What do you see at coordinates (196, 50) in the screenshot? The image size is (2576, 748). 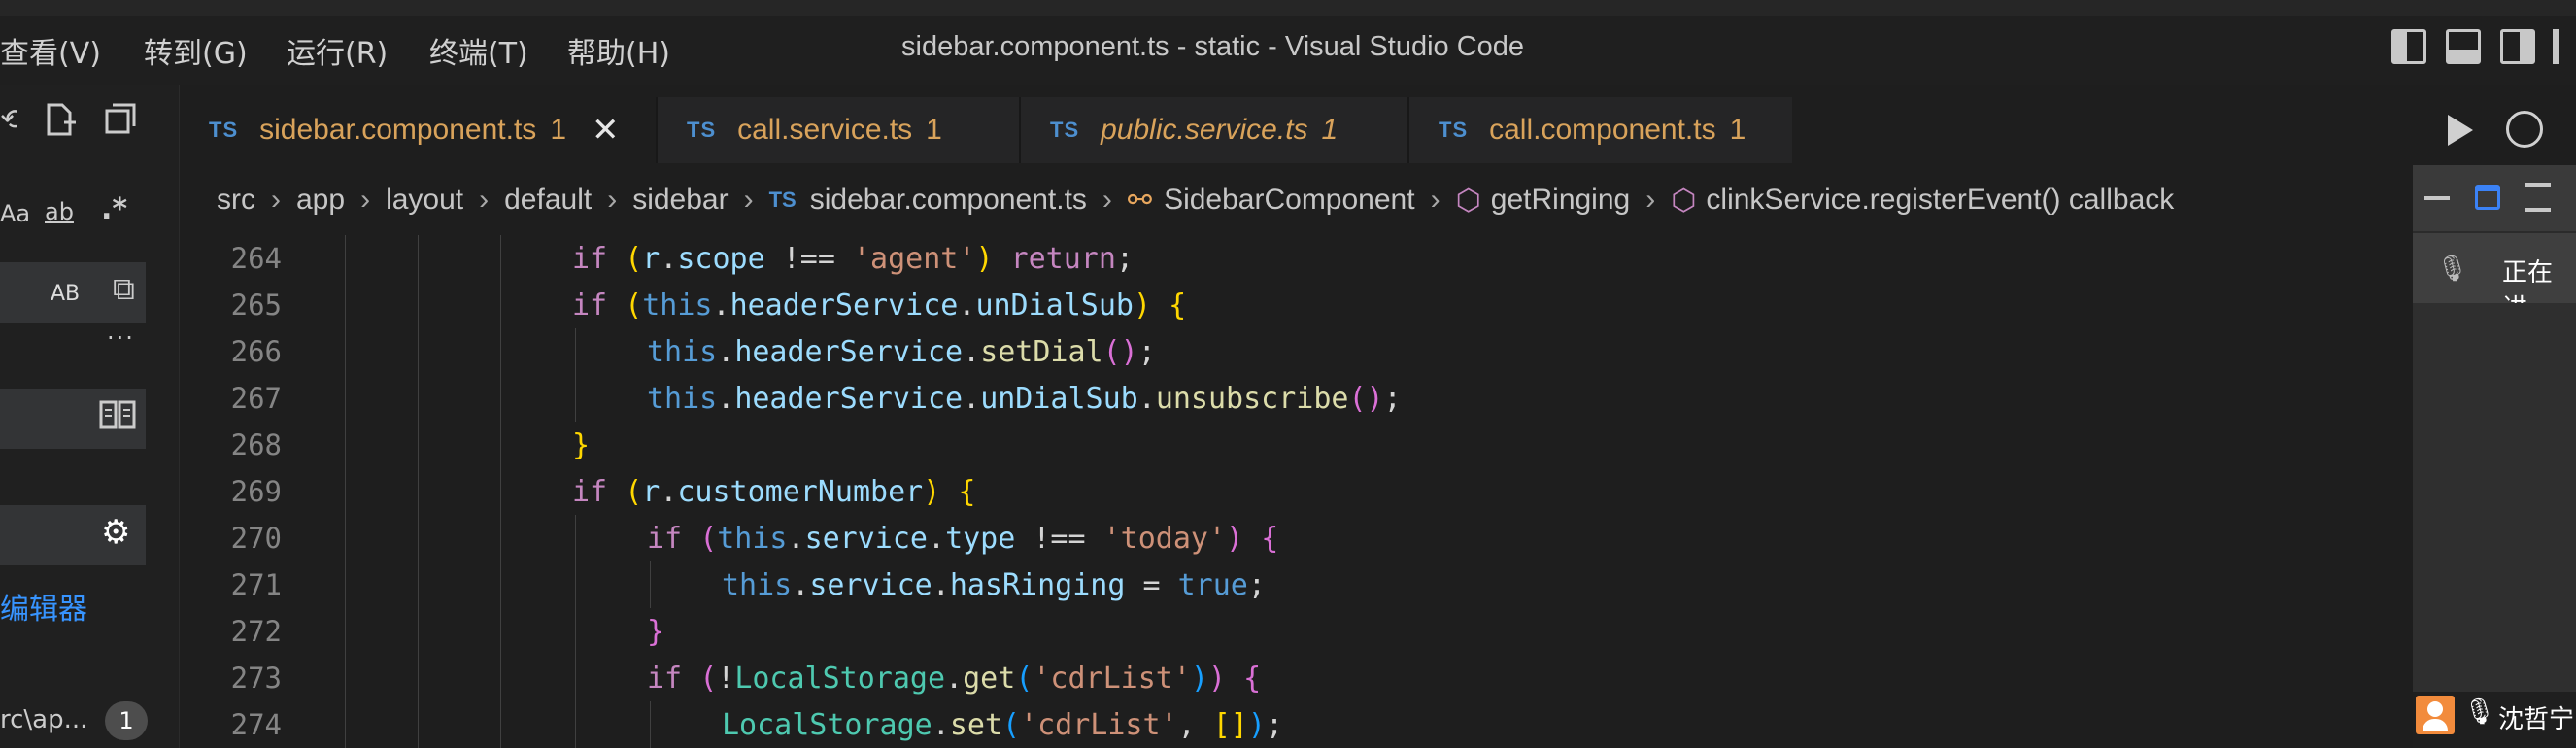 I see `menu-goto: 转到(G)` at bounding box center [196, 50].